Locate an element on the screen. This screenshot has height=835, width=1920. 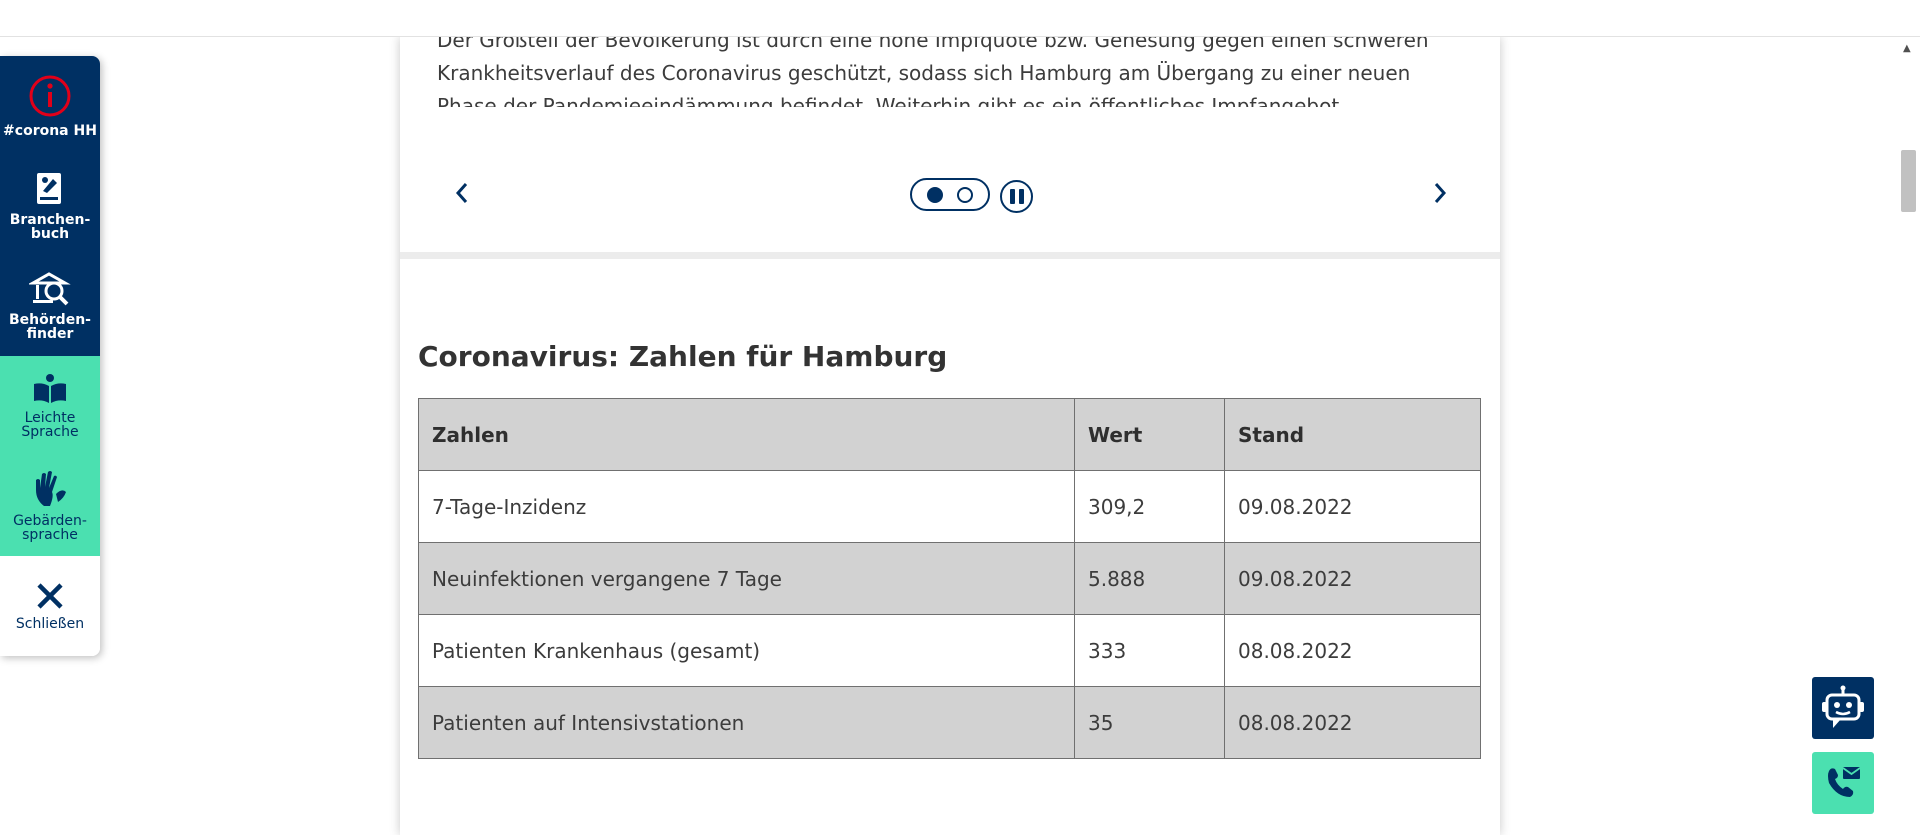
table-cell-metric: Patienten auf Intensivstationen is located at coordinates (746, 722).